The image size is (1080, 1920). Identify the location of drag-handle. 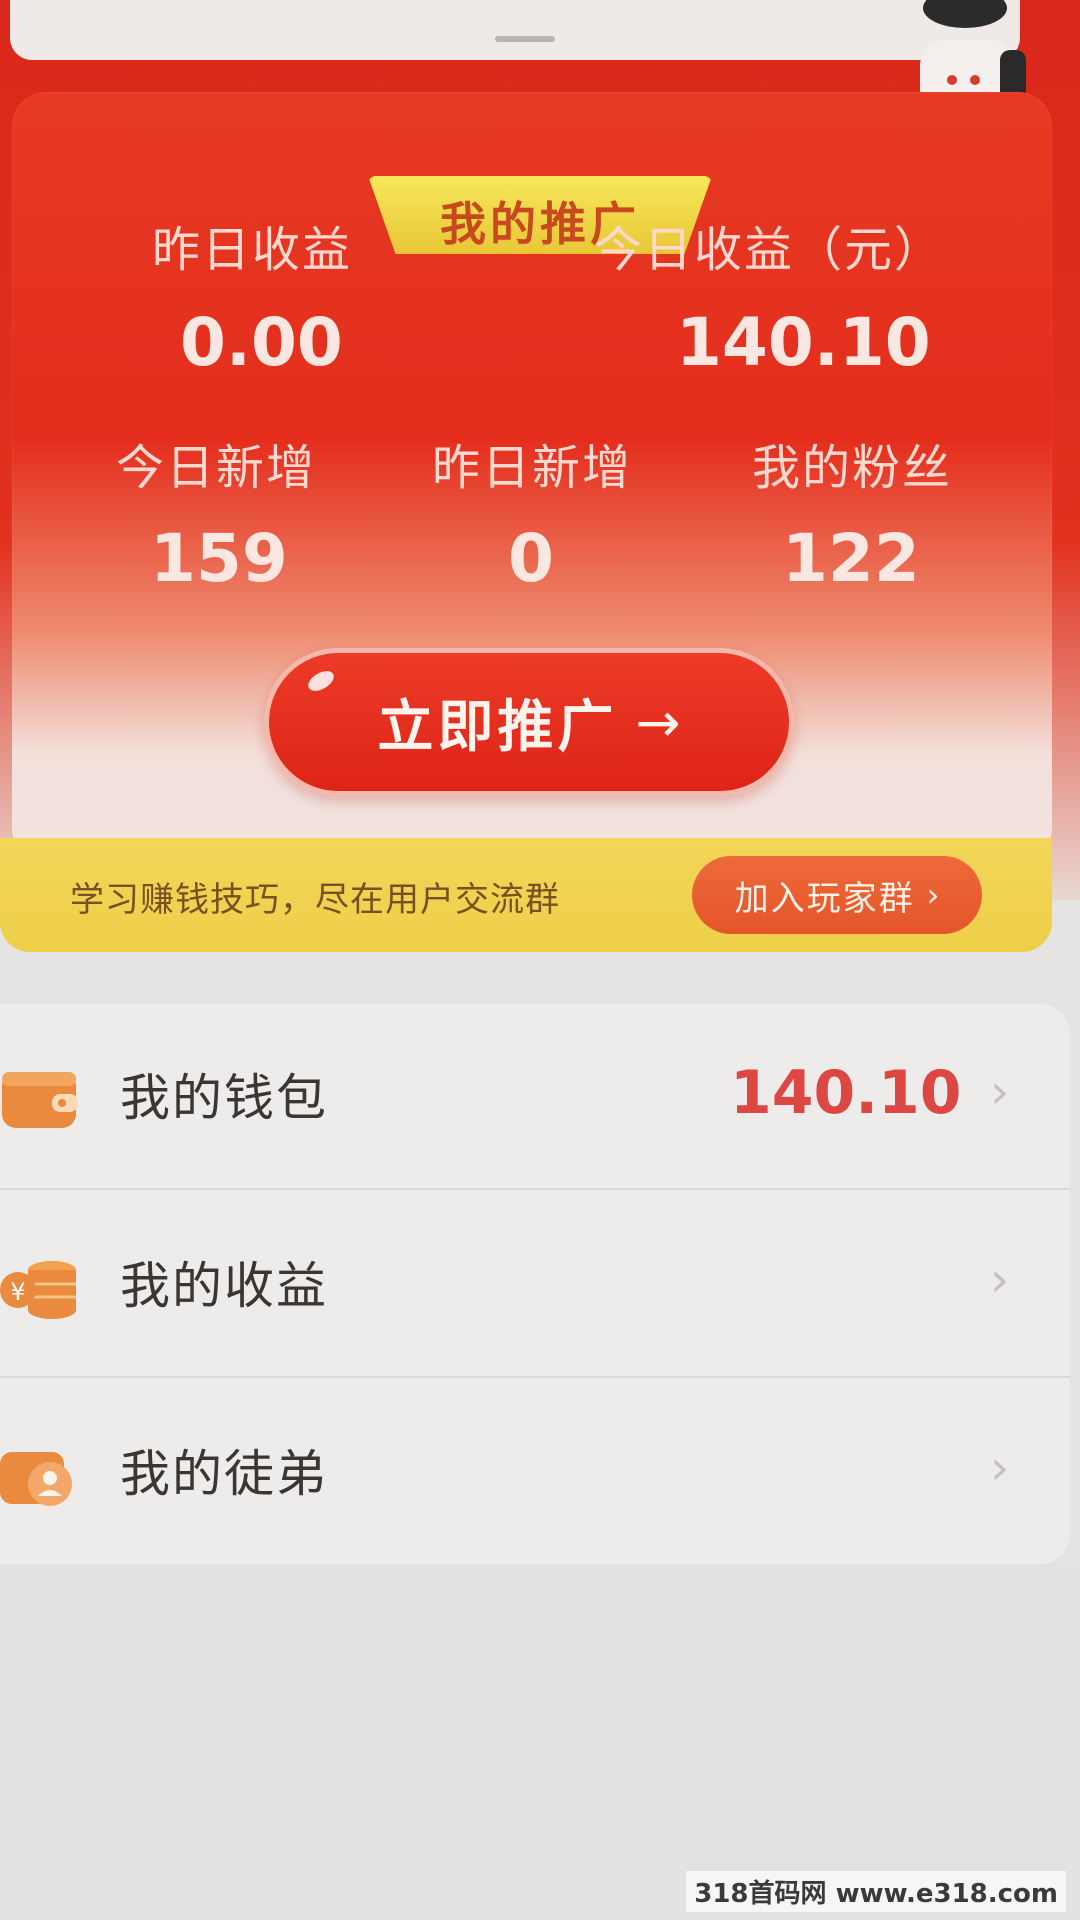
(525, 39).